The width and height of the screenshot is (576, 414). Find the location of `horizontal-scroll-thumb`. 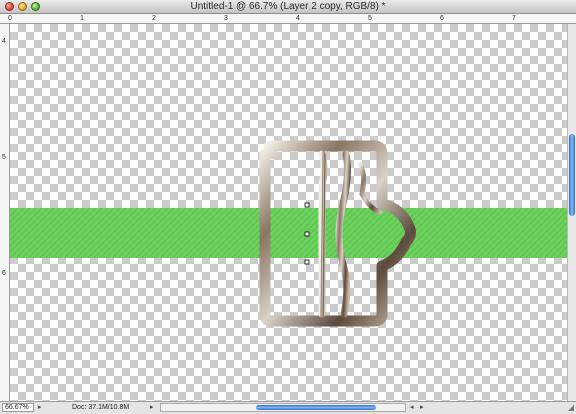

horizontal-scroll-thumb is located at coordinates (316, 407).